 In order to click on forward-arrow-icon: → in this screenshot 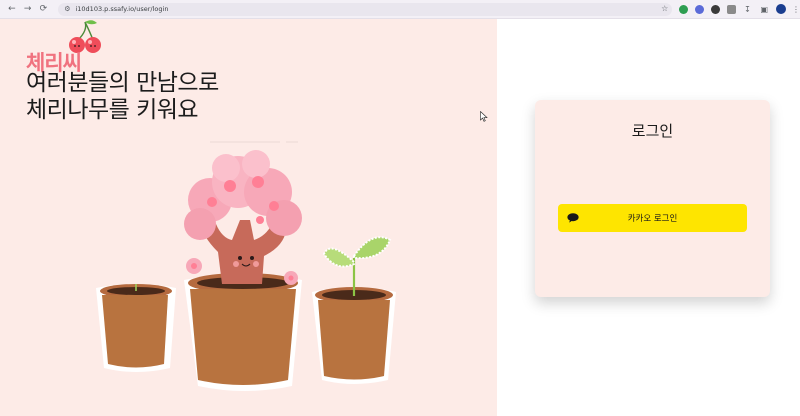, I will do `click(28, 9)`.